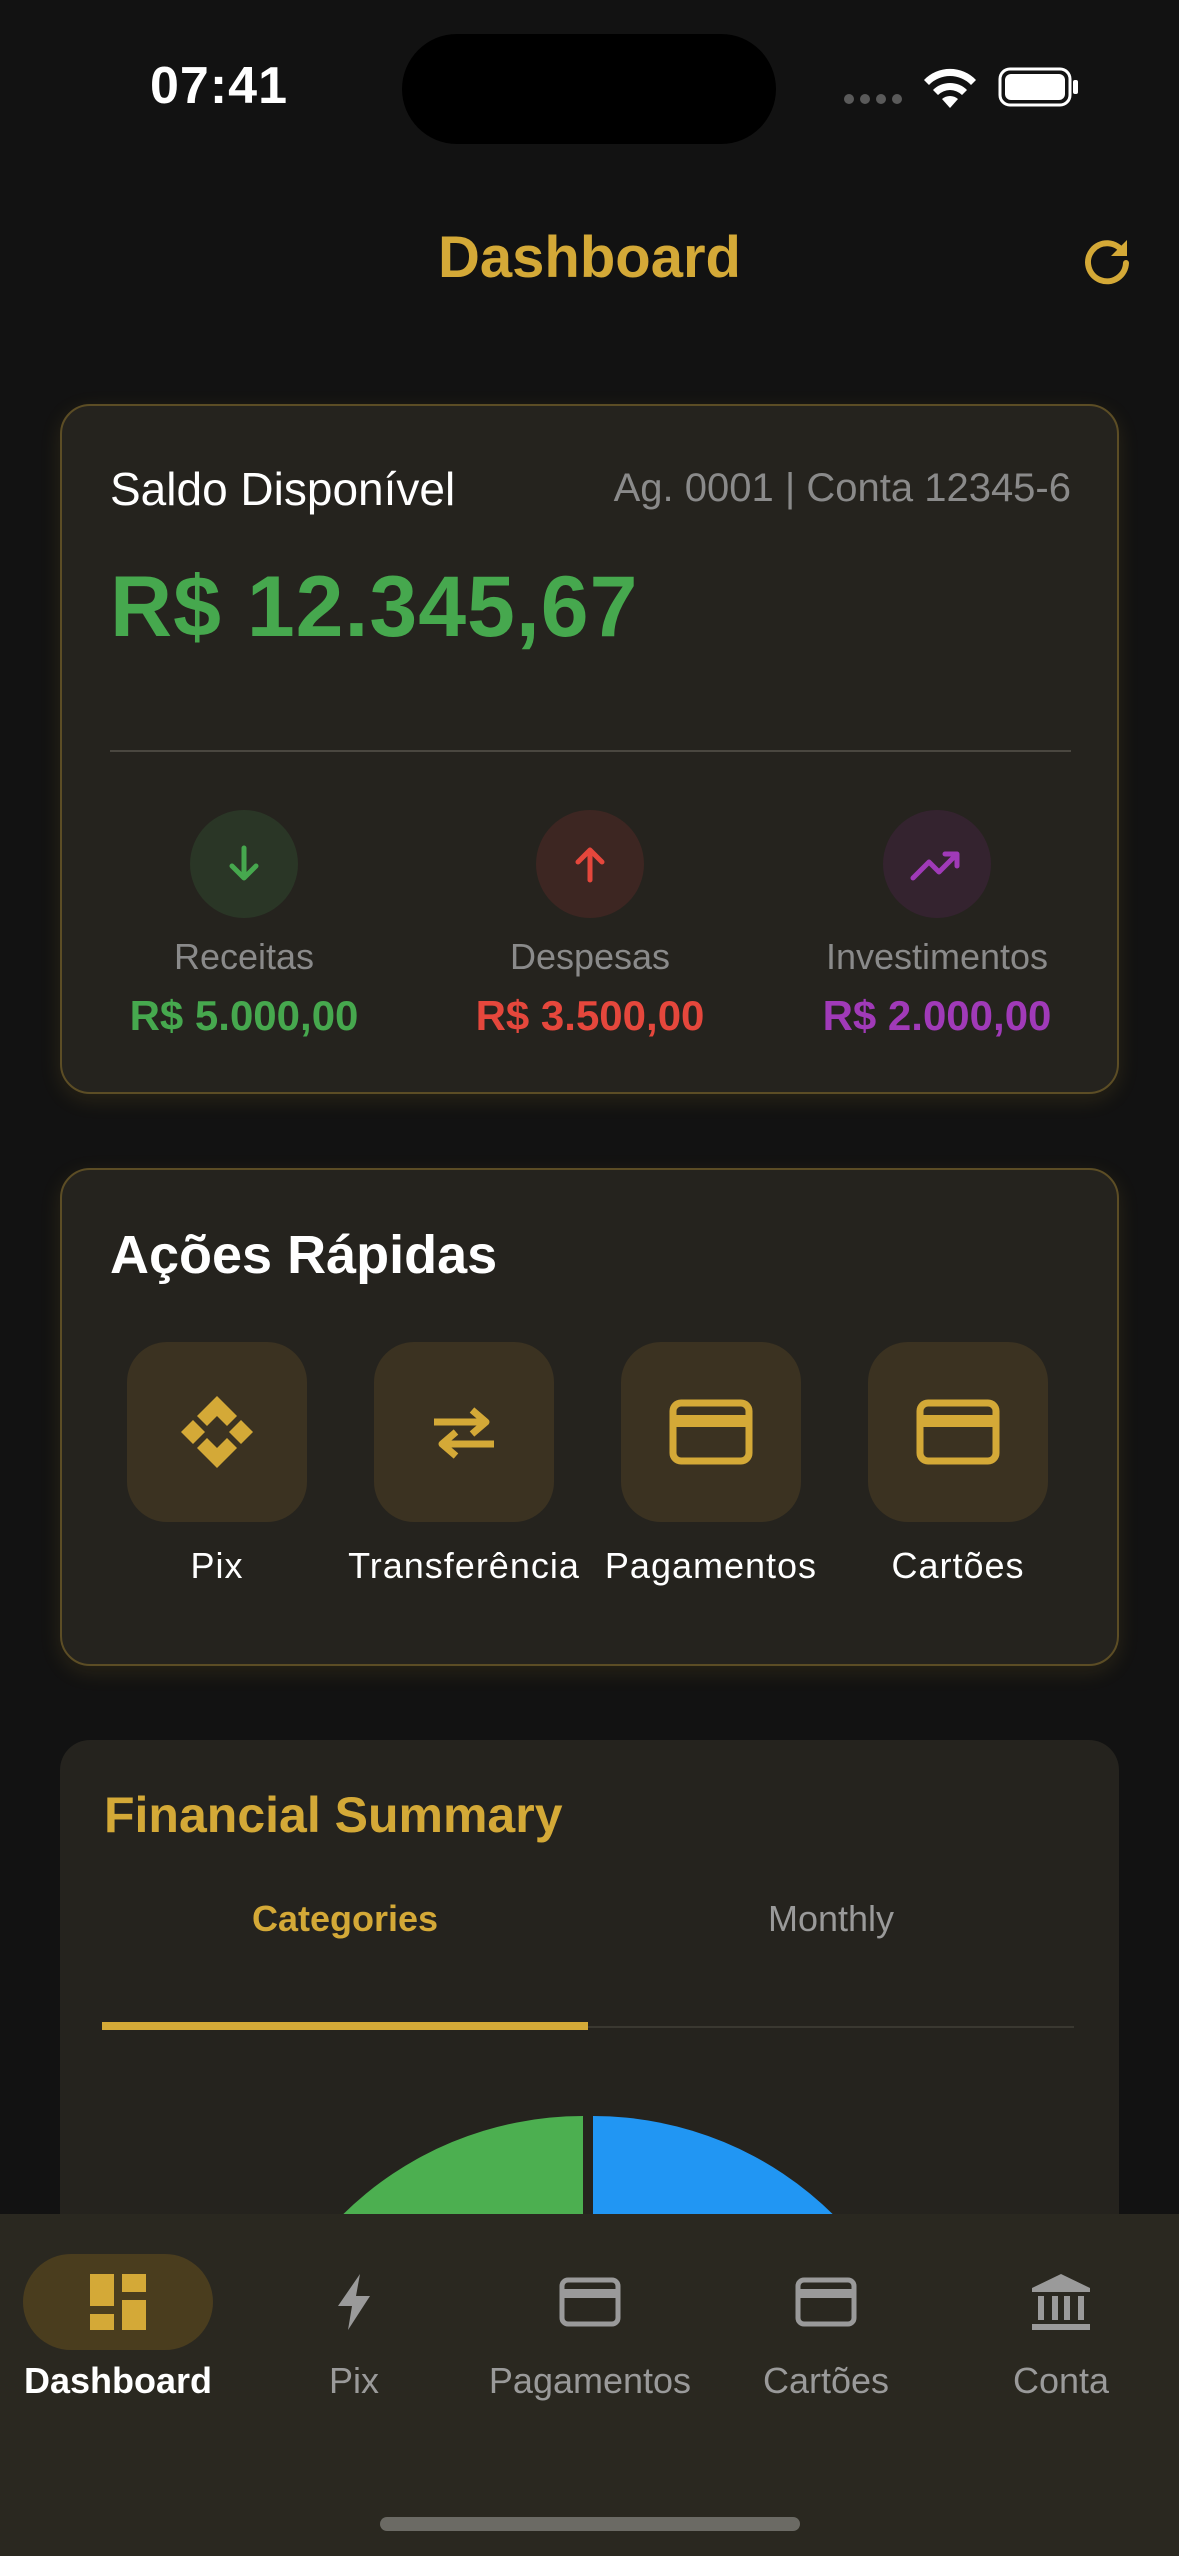 The image size is (1179, 2556). What do you see at coordinates (354, 2302) in the screenshot?
I see `bolt-icon` at bounding box center [354, 2302].